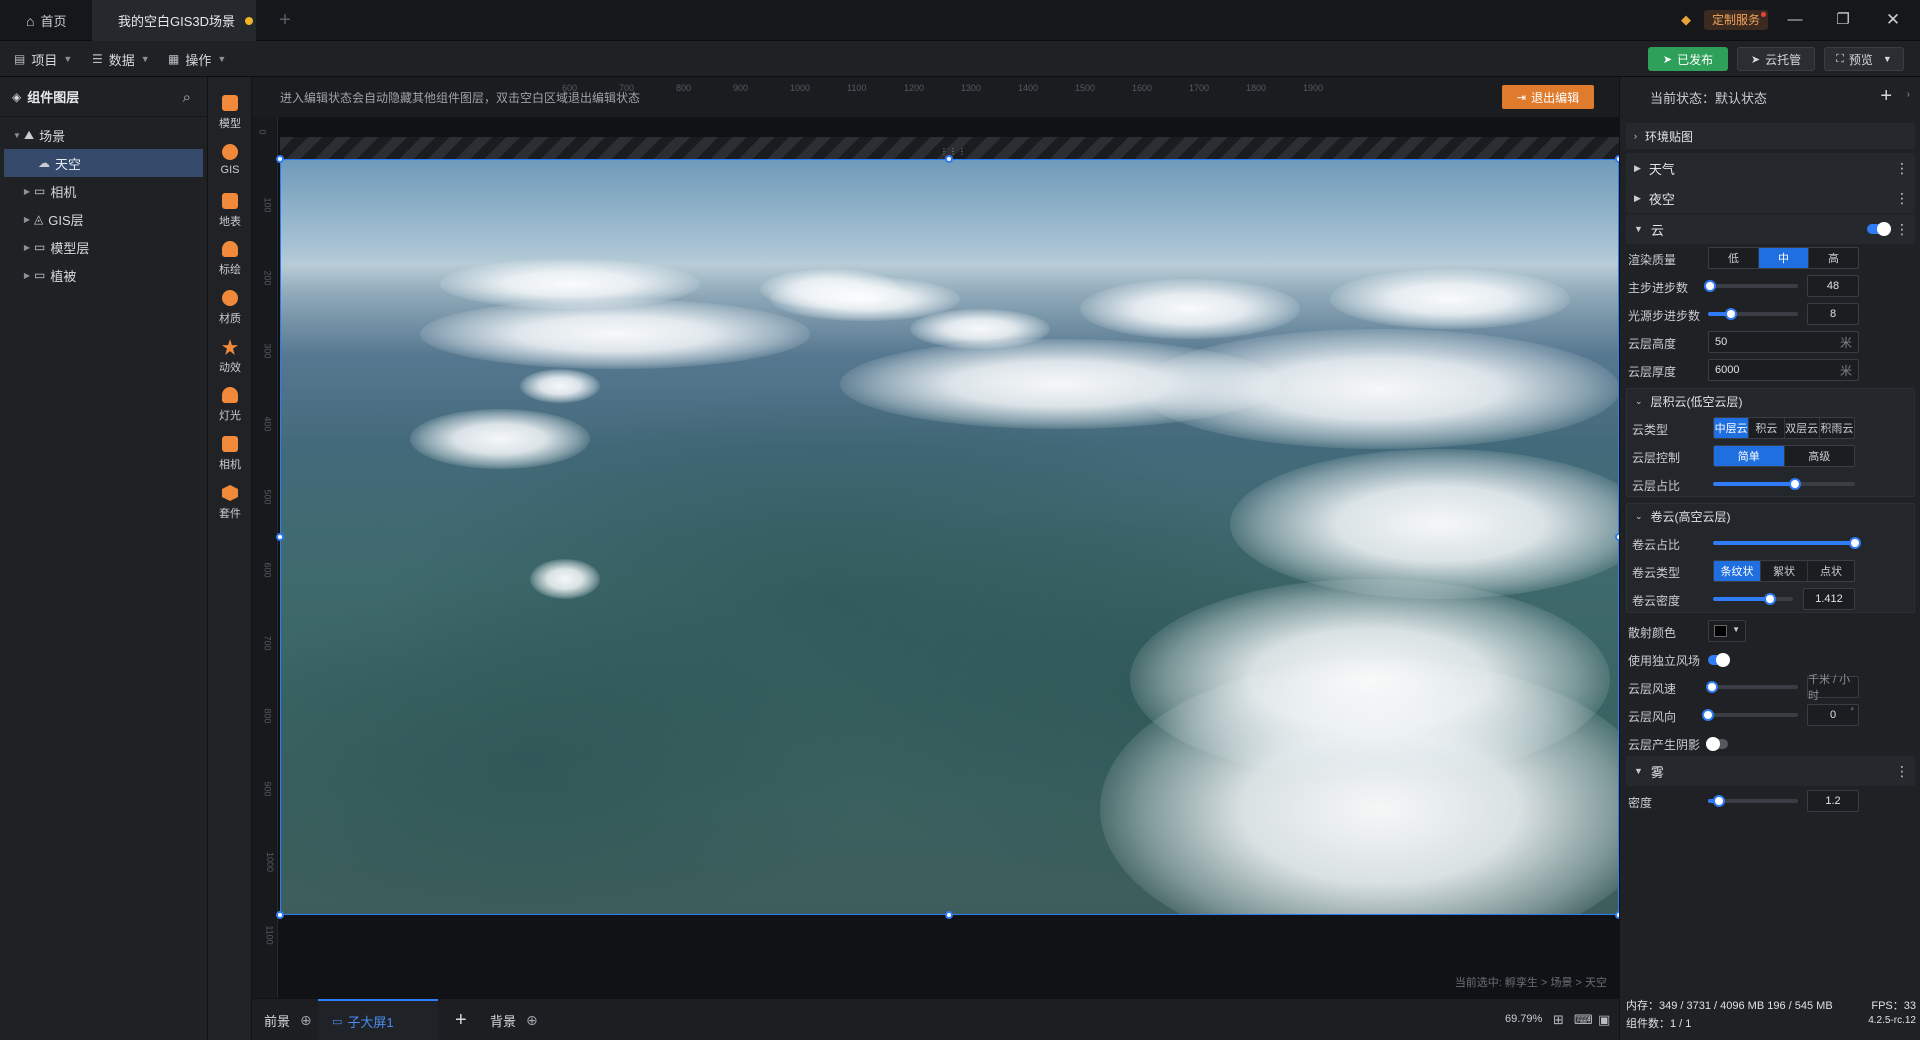 This screenshot has width=1920, height=1040. I want to click on section-night-sky: ▶ 夜空 ⋮, so click(1770, 198).